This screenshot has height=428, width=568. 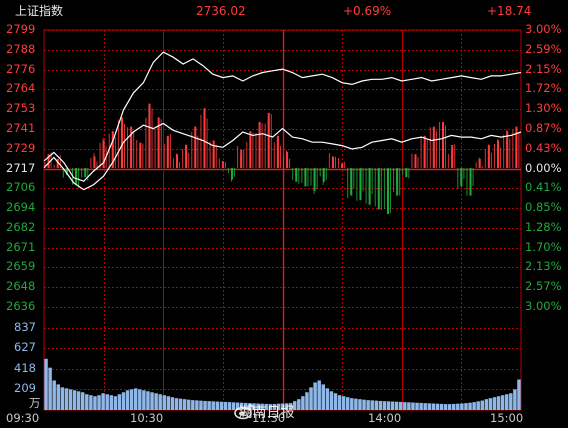 I want to click on y-tick-right: 0.85%, so click(x=543, y=207).